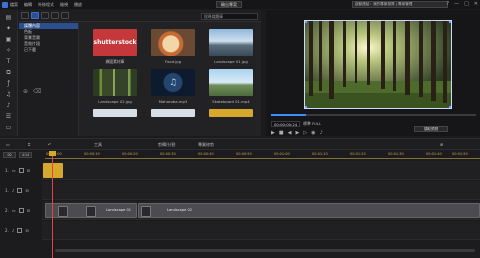 Image resolution: width=480 pixels, height=258 pixels. What do you see at coordinates (476, 4) in the screenshot?
I see `close-icon: ✕` at bounding box center [476, 4].